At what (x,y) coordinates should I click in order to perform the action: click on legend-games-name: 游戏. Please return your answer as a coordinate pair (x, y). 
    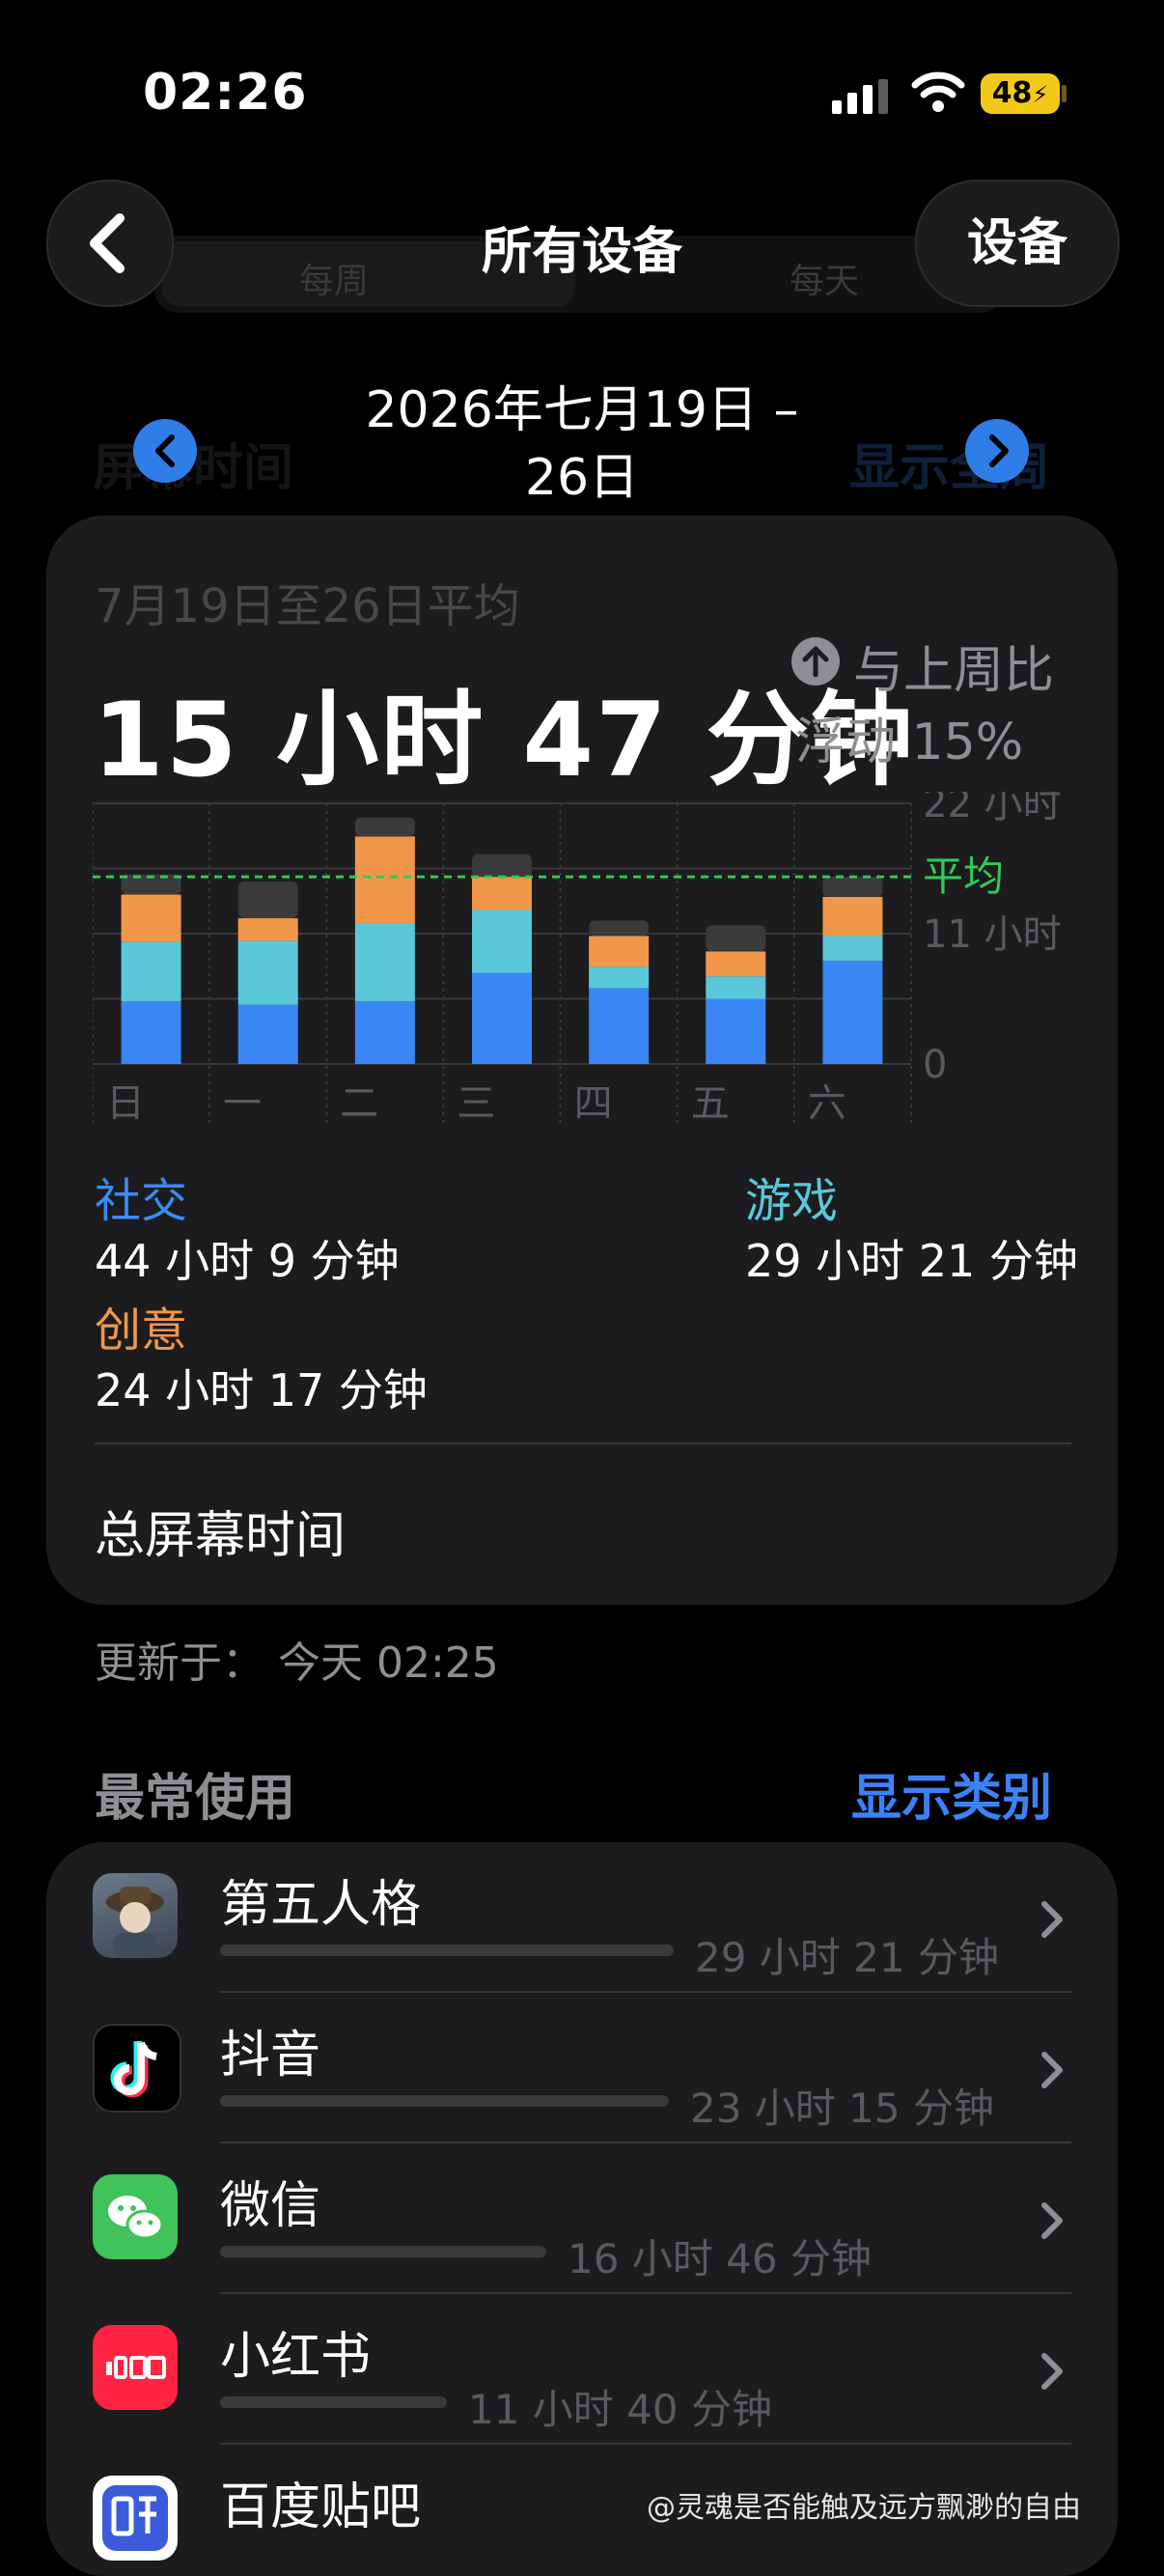
    Looking at the image, I should click on (792, 1201).